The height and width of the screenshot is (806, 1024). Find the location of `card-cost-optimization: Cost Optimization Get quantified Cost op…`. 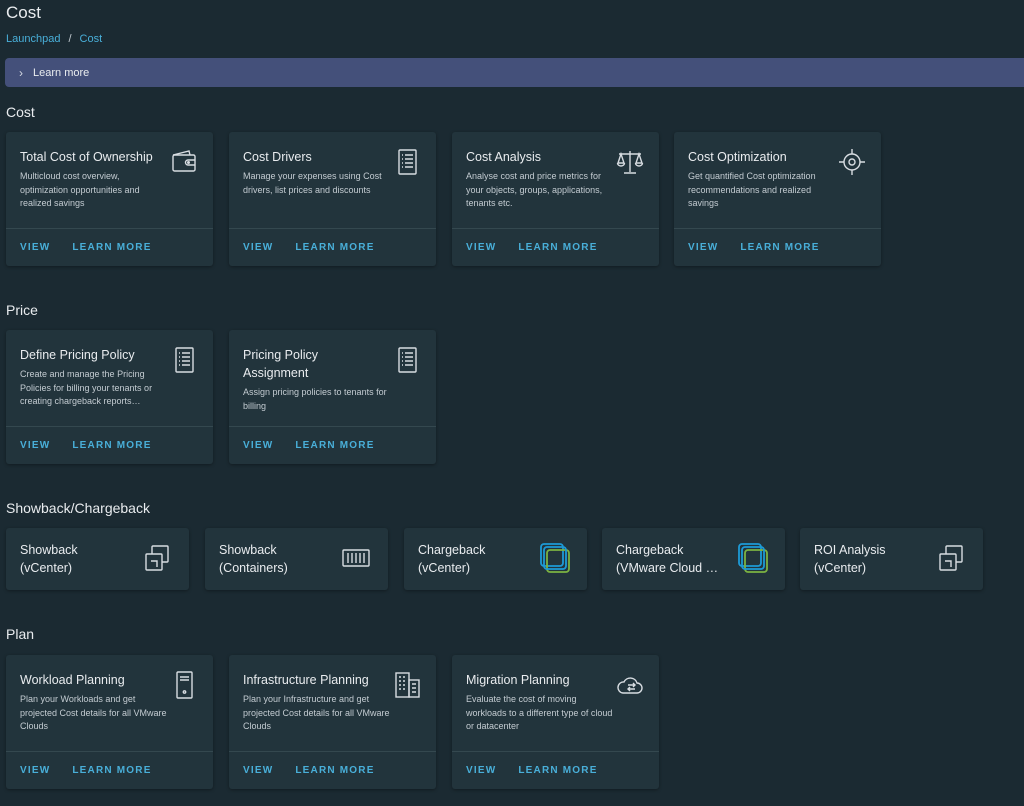

card-cost-optimization: Cost Optimization Get quantified Cost op… is located at coordinates (777, 199).